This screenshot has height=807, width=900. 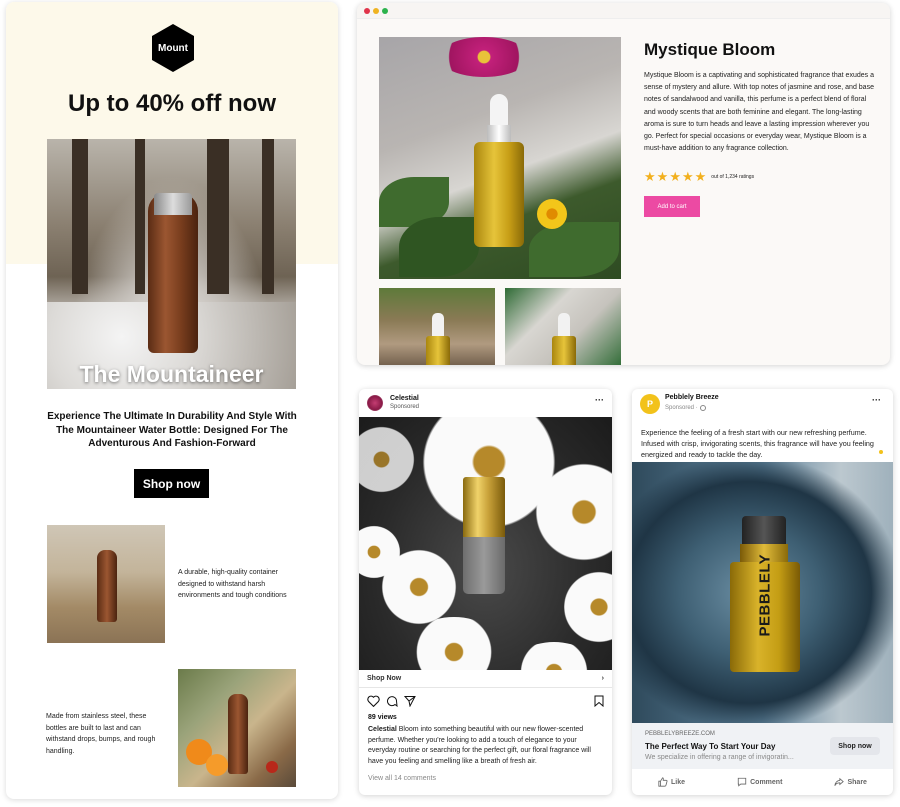 I want to click on product-main-image, so click(x=500, y=158).